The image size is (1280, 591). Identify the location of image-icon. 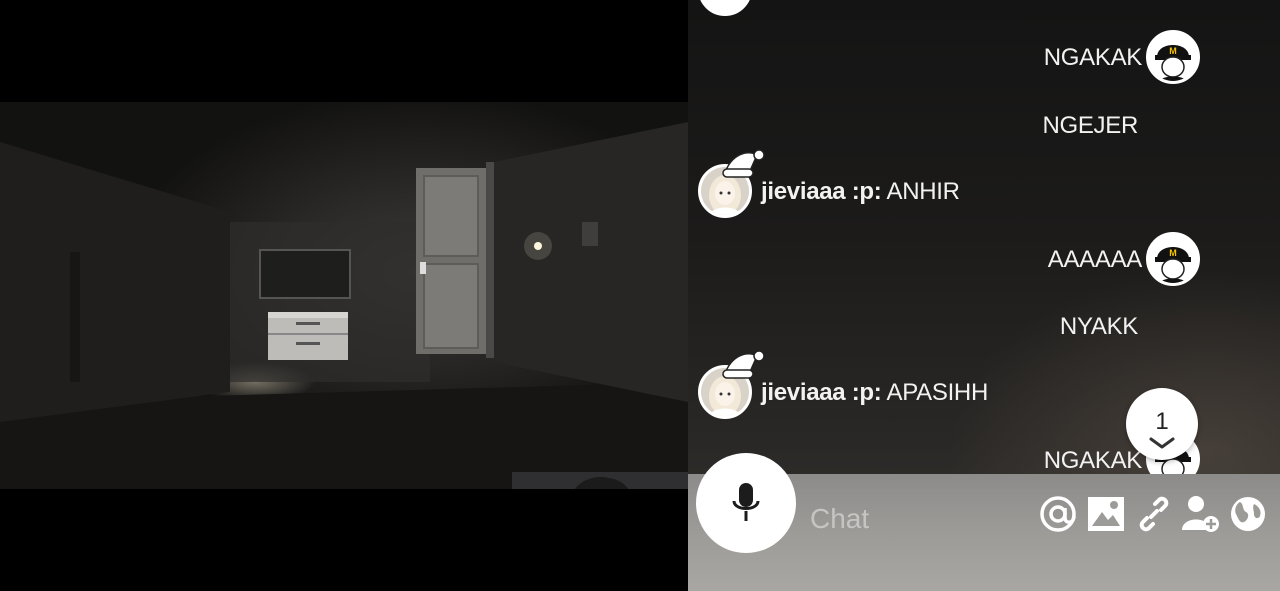
(1106, 514).